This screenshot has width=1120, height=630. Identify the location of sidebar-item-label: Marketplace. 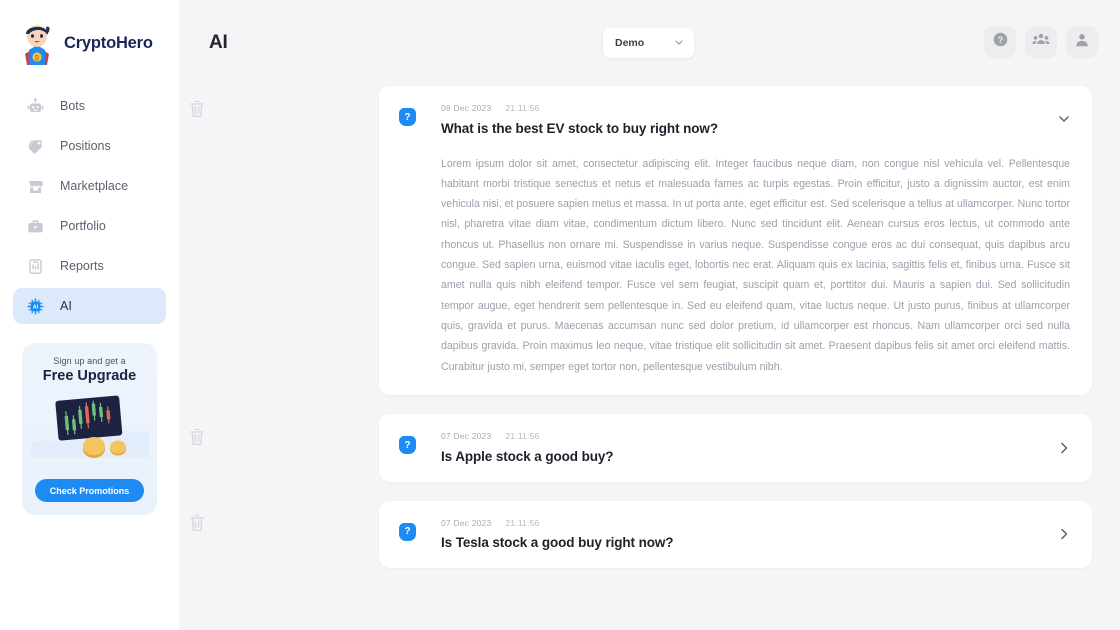
(94, 186).